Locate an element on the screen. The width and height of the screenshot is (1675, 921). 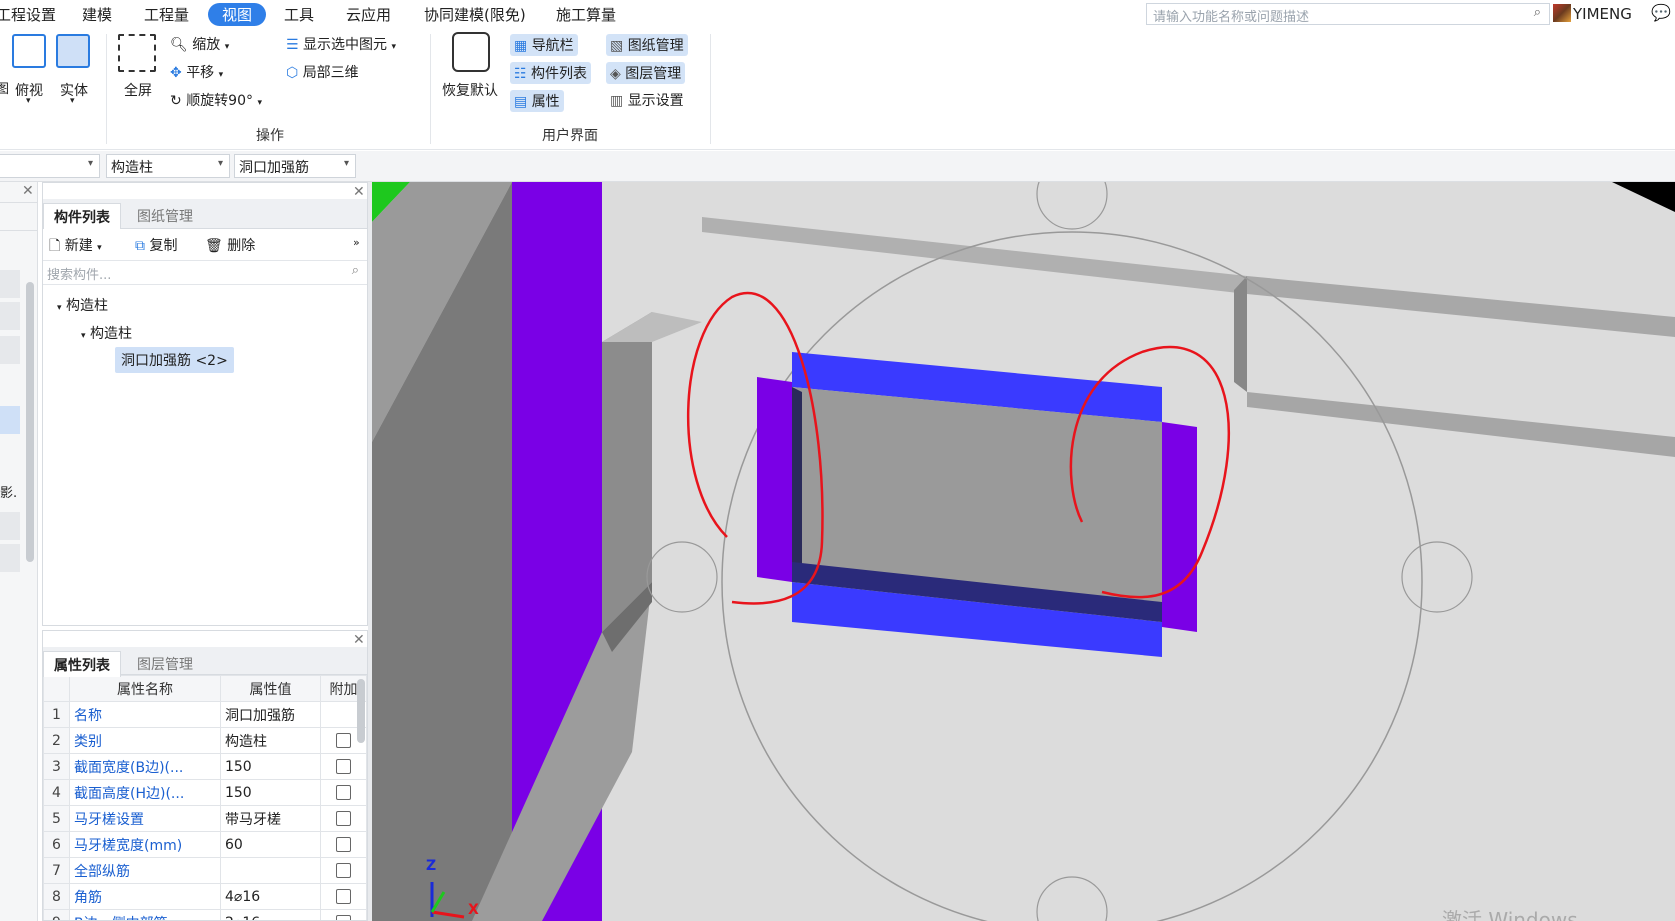
tree-child: ▾ 构造柱 is located at coordinates (106, 333).